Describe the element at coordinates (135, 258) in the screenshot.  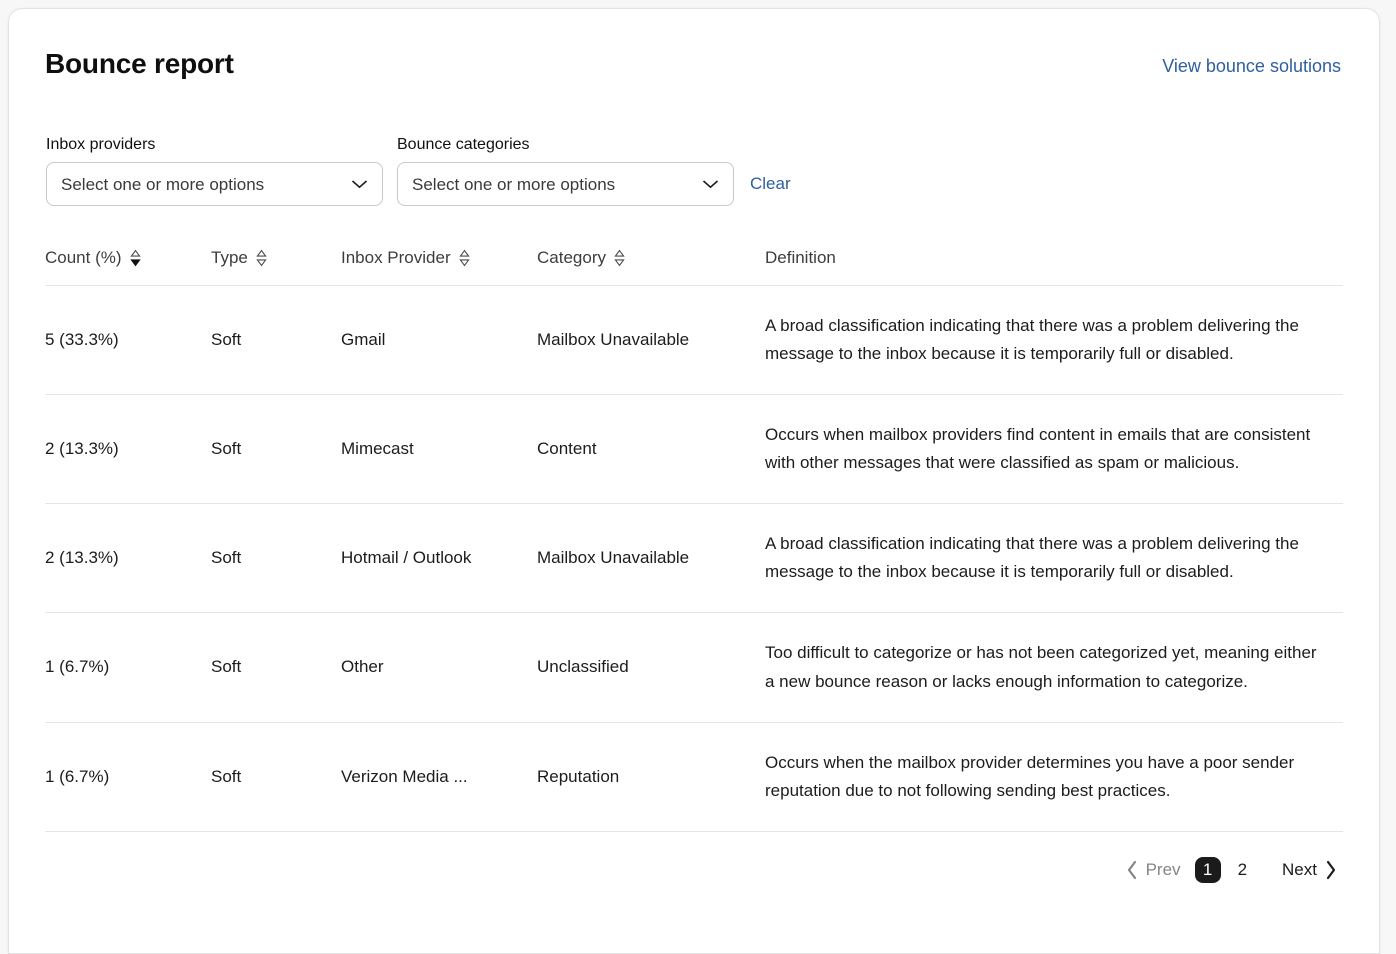
I see `sort-desc-icon` at that location.